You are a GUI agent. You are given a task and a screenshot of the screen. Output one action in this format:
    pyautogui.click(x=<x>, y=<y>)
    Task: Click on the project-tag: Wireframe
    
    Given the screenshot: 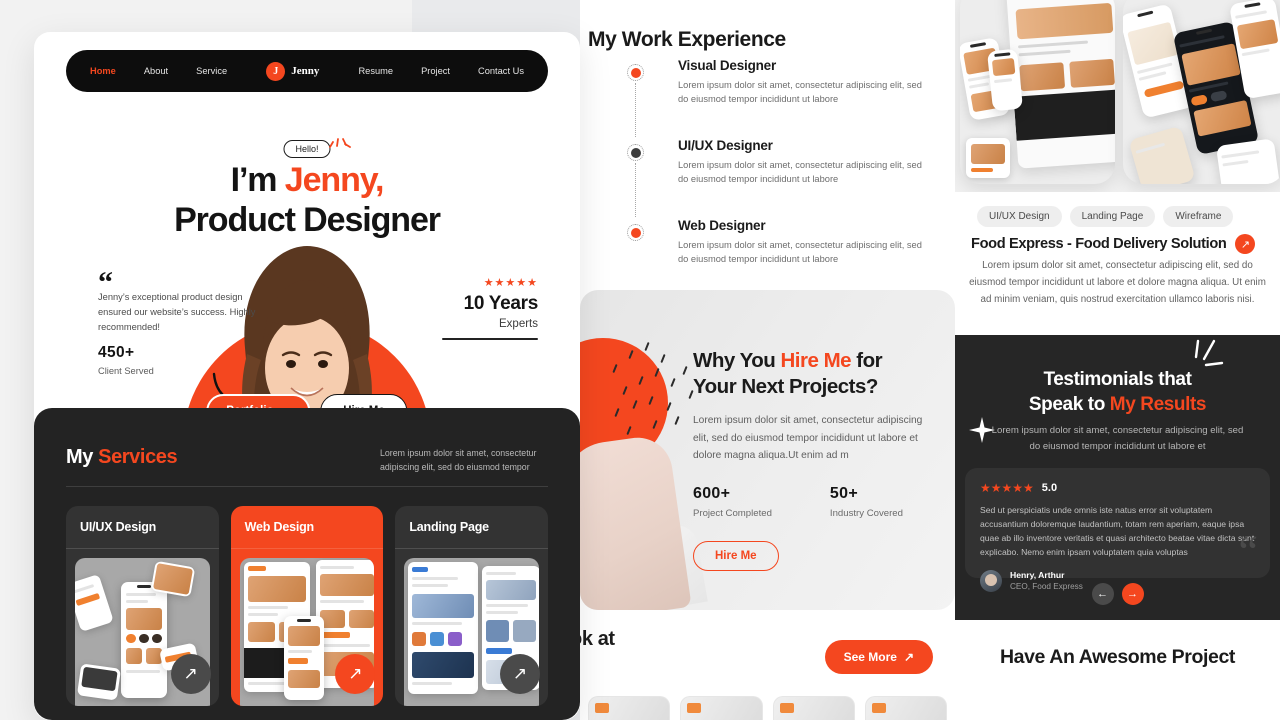 What is the action you would take?
    pyautogui.click(x=1198, y=216)
    